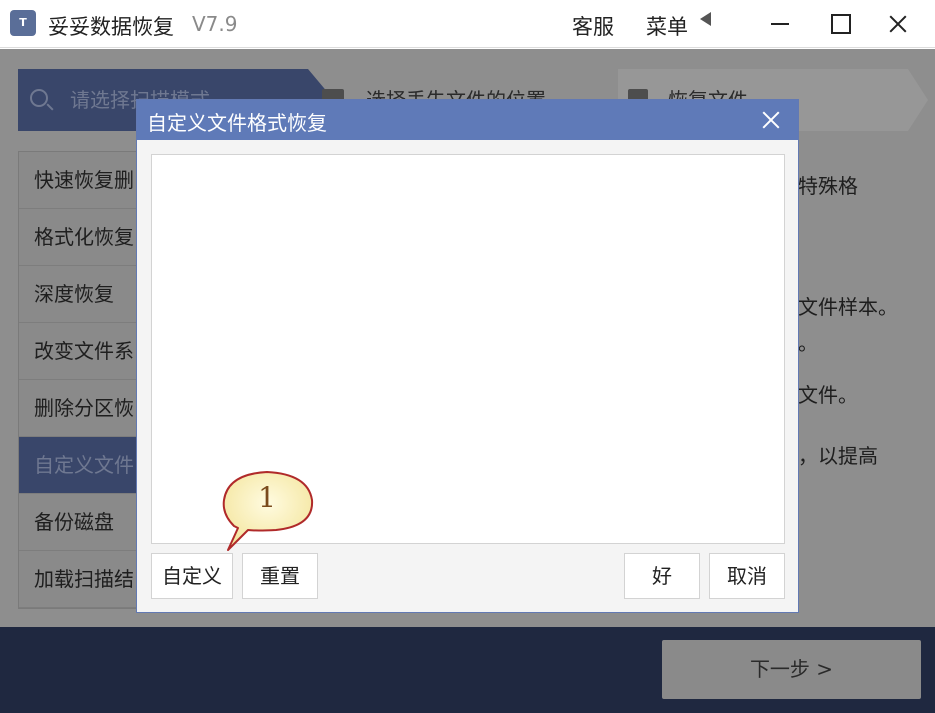  What do you see at coordinates (23, 23) in the screenshot?
I see `app-logo-icon: T` at bounding box center [23, 23].